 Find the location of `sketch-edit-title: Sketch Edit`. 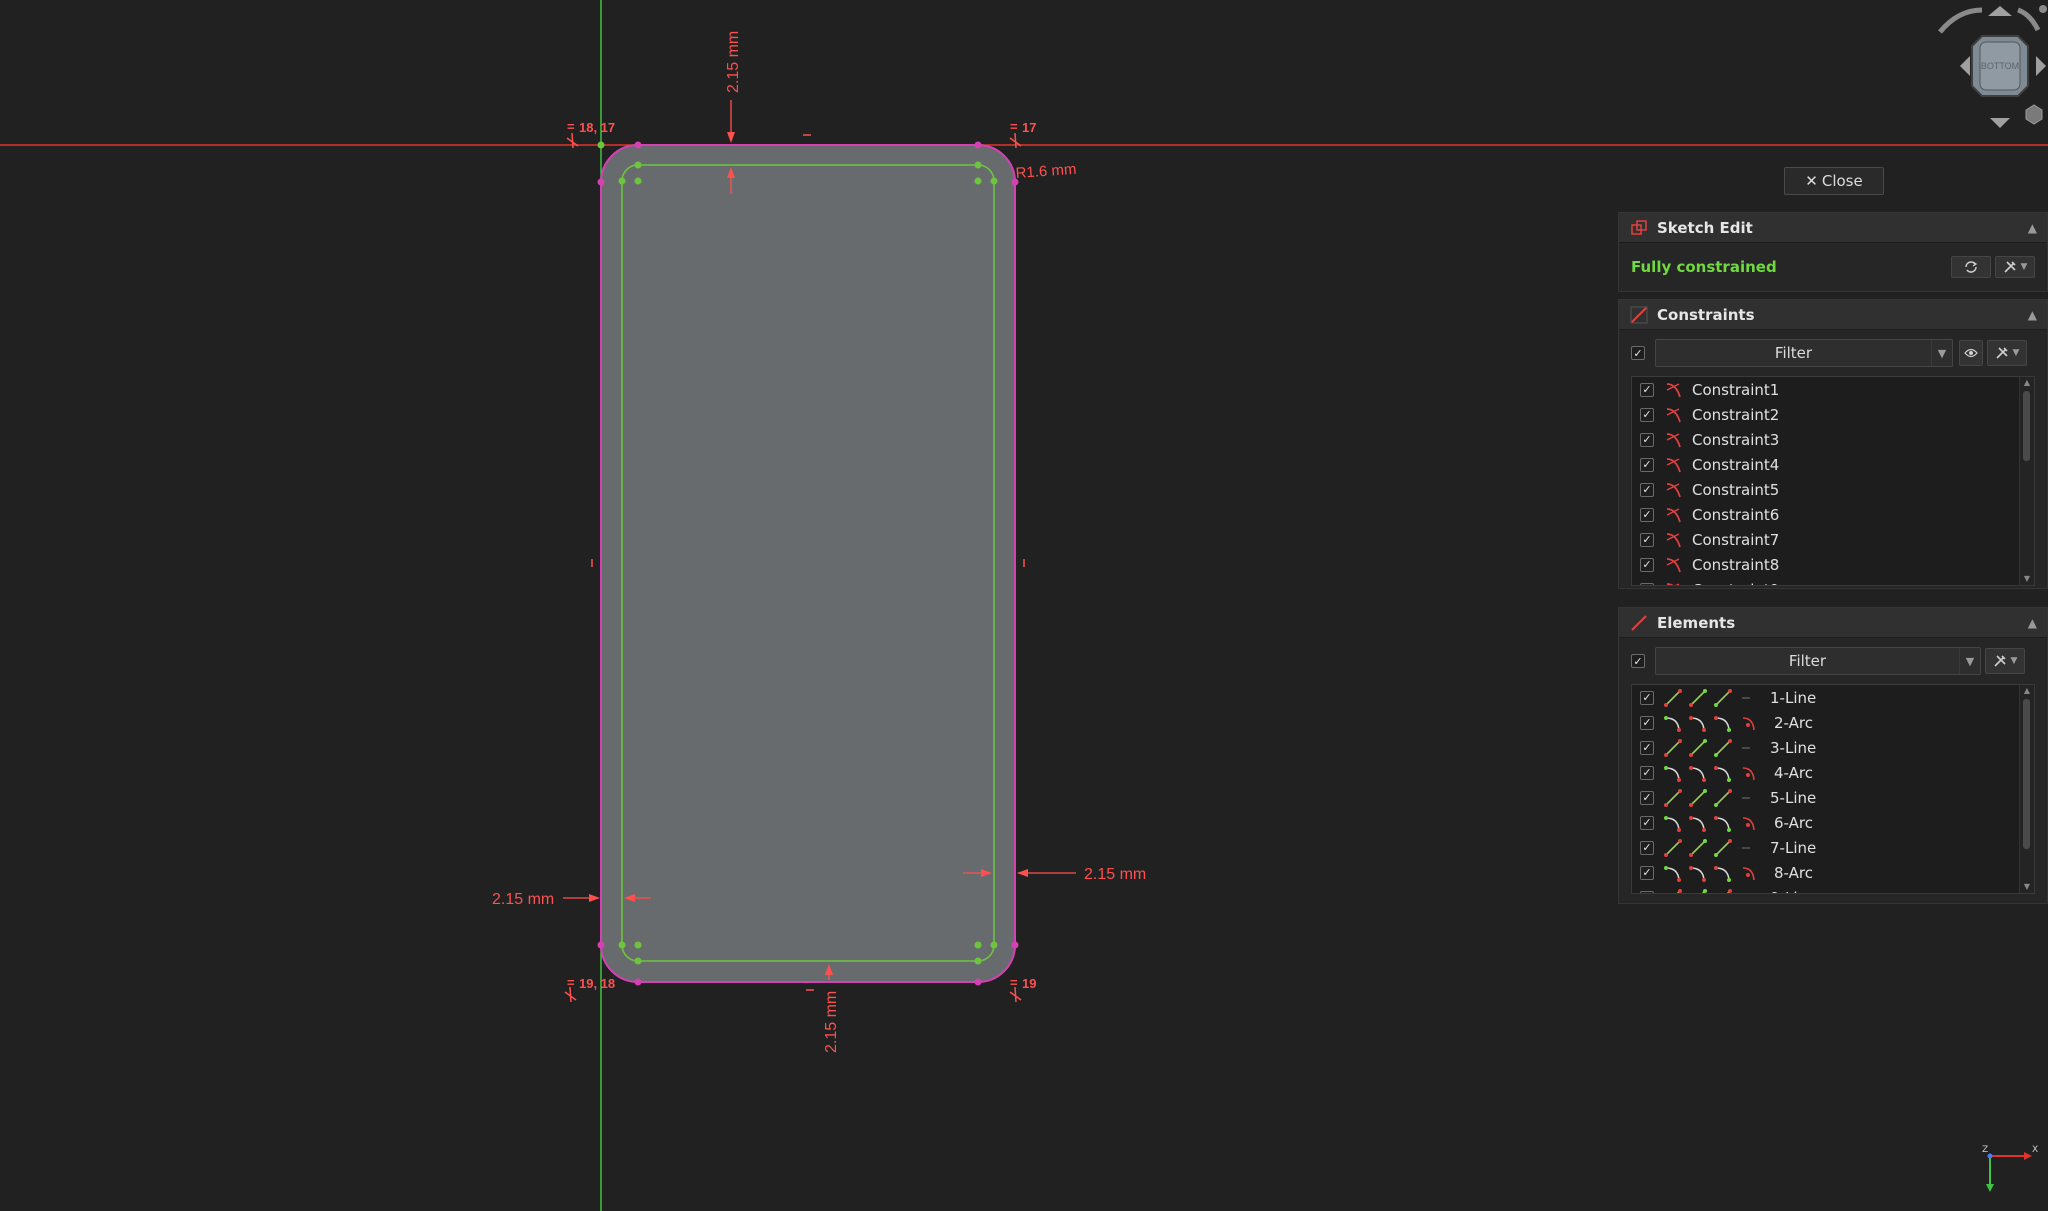

sketch-edit-title: Sketch Edit is located at coordinates (1705, 227).